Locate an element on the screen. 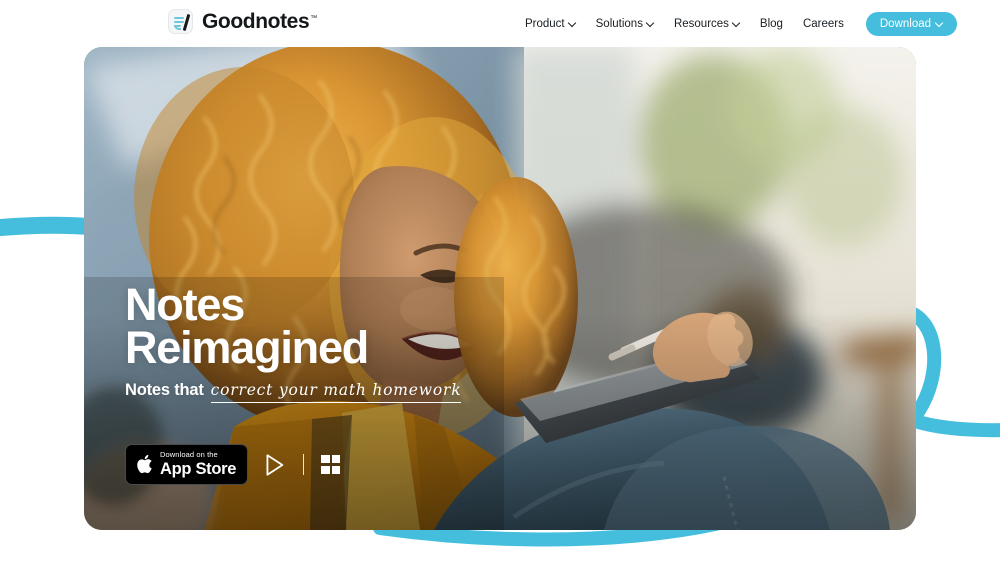  store-divider is located at coordinates (304, 464).